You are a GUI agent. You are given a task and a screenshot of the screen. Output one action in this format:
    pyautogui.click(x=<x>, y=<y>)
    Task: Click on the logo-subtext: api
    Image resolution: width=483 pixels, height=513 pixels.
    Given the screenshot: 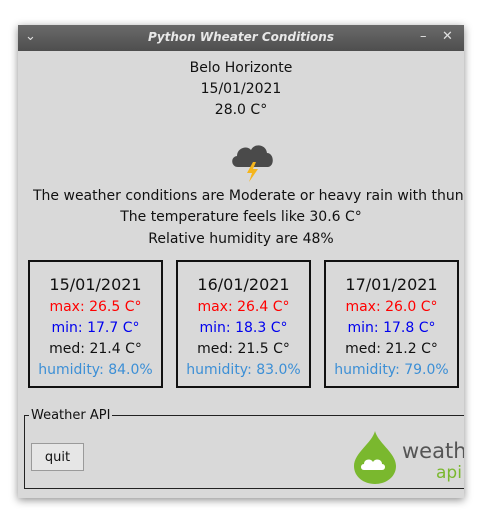 What is the action you would take?
    pyautogui.click(x=449, y=473)
    